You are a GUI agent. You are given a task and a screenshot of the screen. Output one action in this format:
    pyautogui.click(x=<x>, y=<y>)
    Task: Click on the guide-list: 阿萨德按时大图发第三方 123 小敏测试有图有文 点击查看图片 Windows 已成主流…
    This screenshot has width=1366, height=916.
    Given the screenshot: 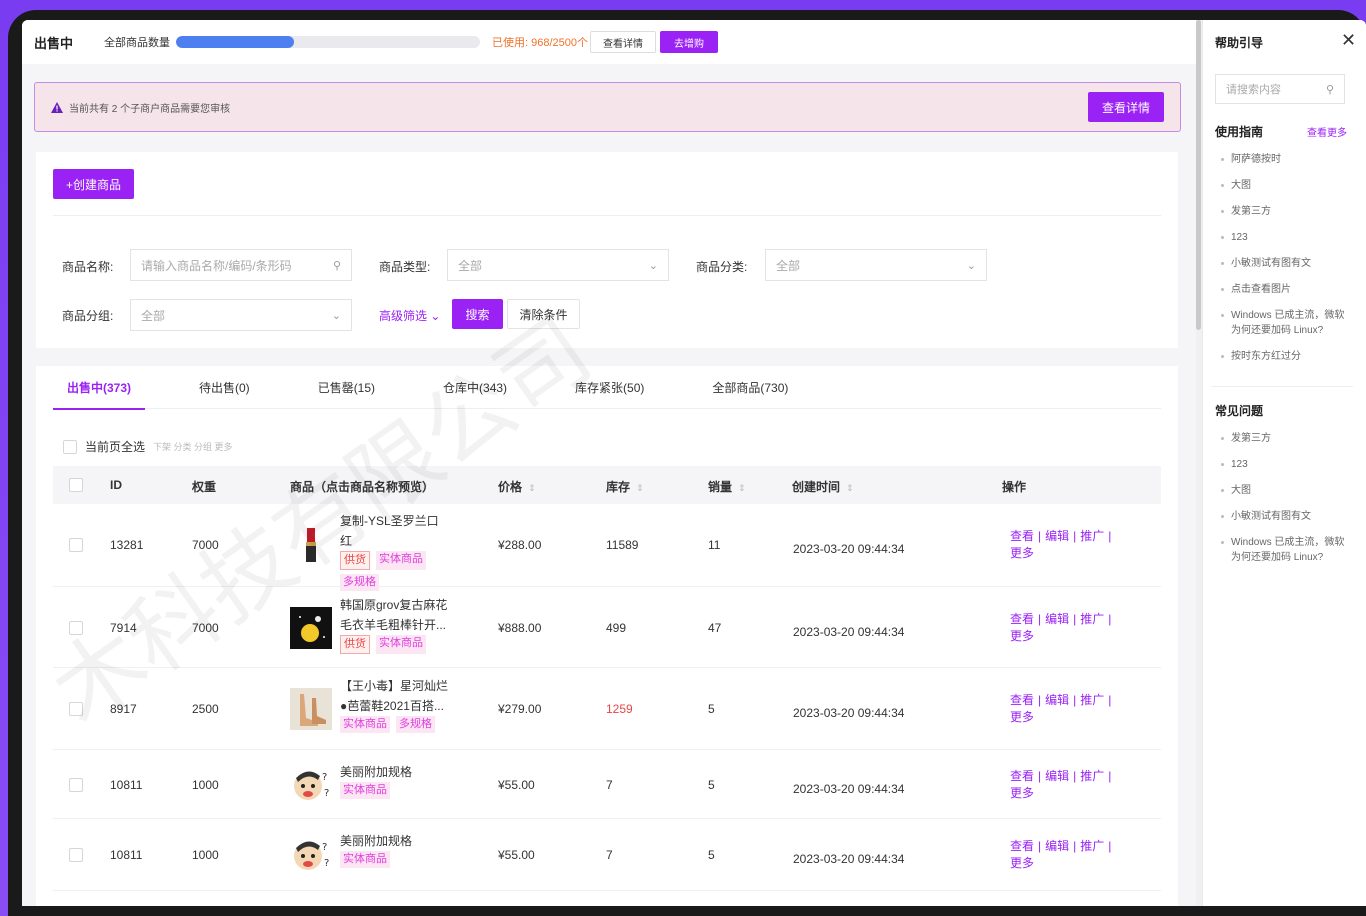 What is the action you would take?
    pyautogui.click(x=1286, y=263)
    